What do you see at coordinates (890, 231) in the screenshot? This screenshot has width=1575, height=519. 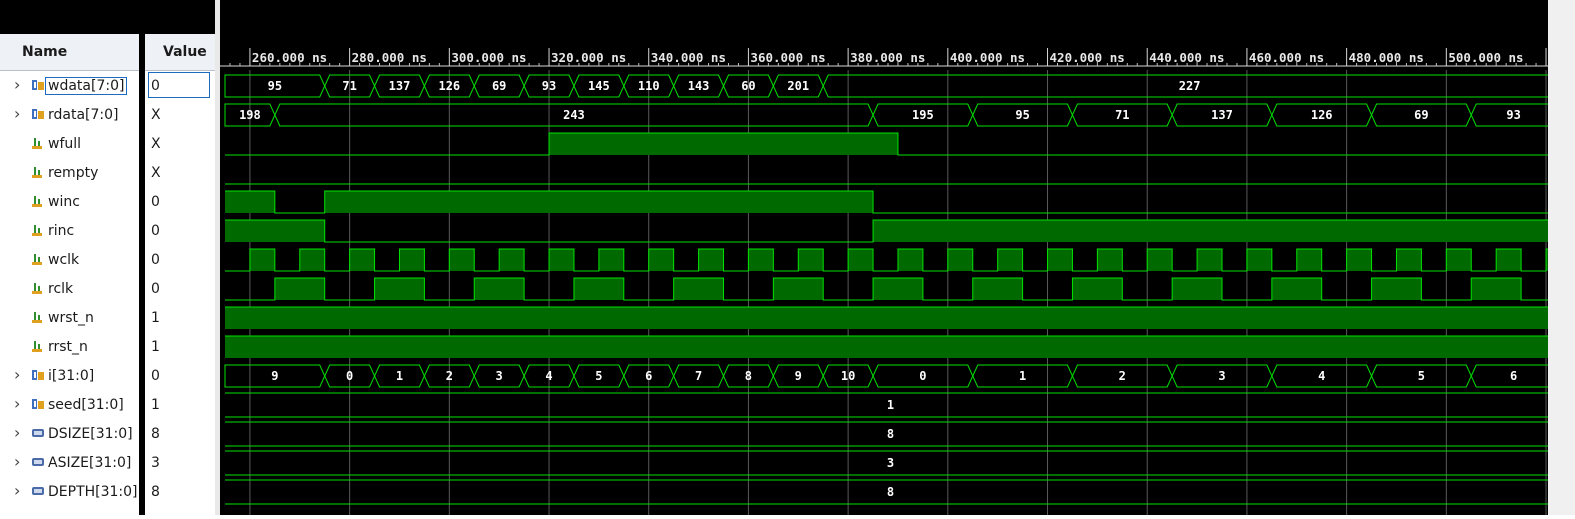 I see `waveform-rinc` at bounding box center [890, 231].